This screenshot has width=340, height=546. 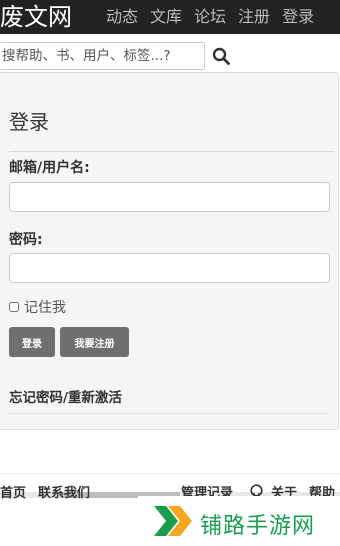 What do you see at coordinates (171, 151) in the screenshot?
I see `title-divider` at bounding box center [171, 151].